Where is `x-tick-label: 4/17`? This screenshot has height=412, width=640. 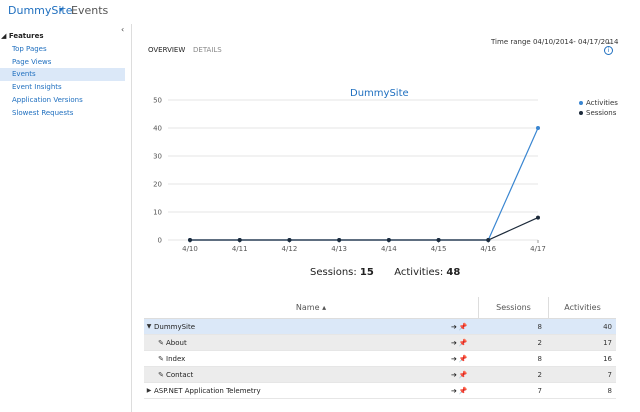 x-tick-label: 4/17 is located at coordinates (538, 249).